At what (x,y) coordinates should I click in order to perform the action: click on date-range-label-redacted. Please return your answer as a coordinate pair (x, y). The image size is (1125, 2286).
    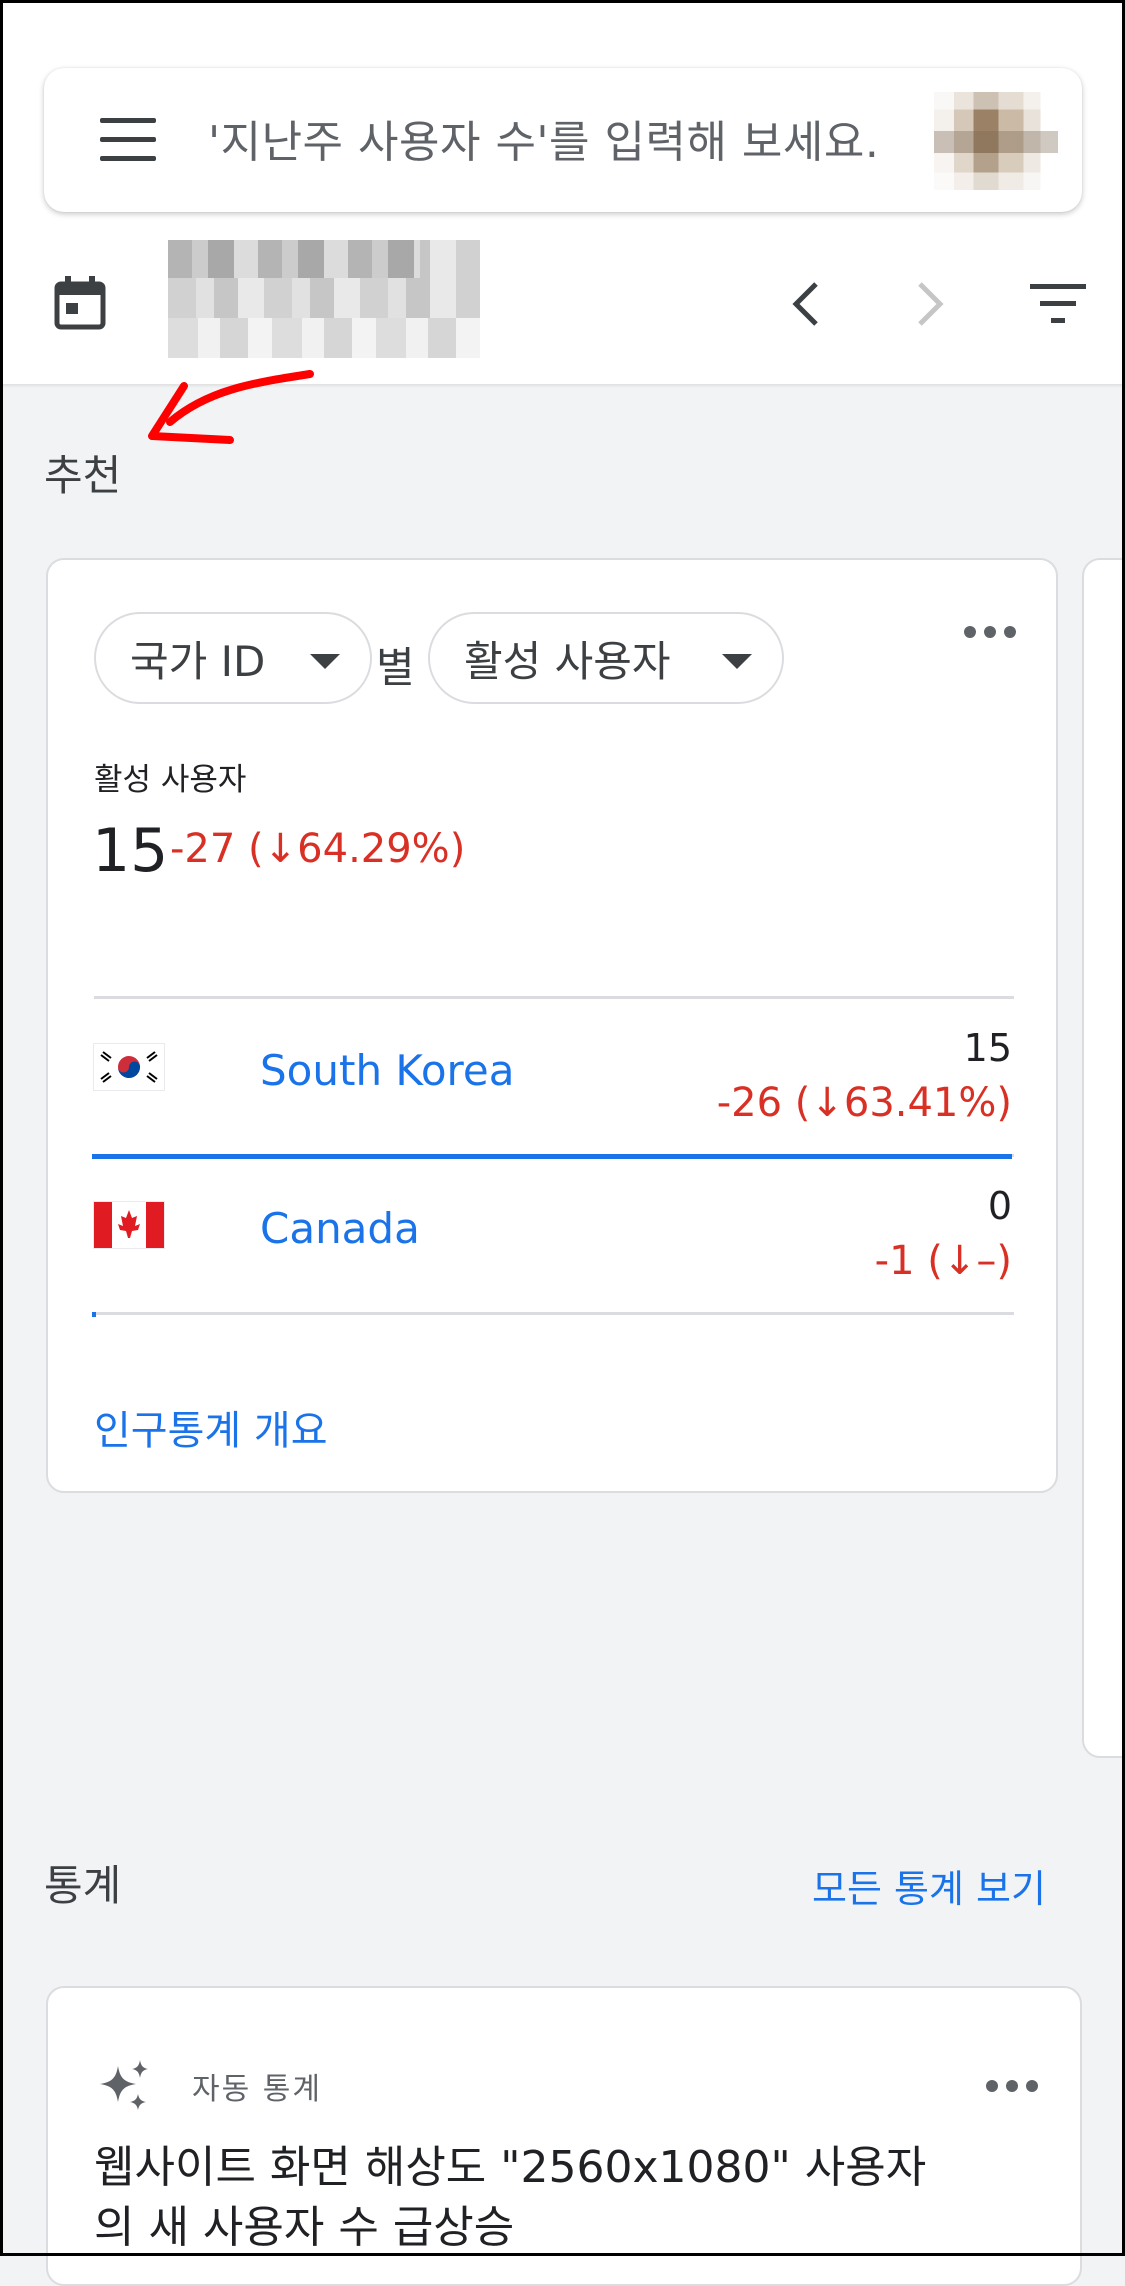
    Looking at the image, I should click on (324, 299).